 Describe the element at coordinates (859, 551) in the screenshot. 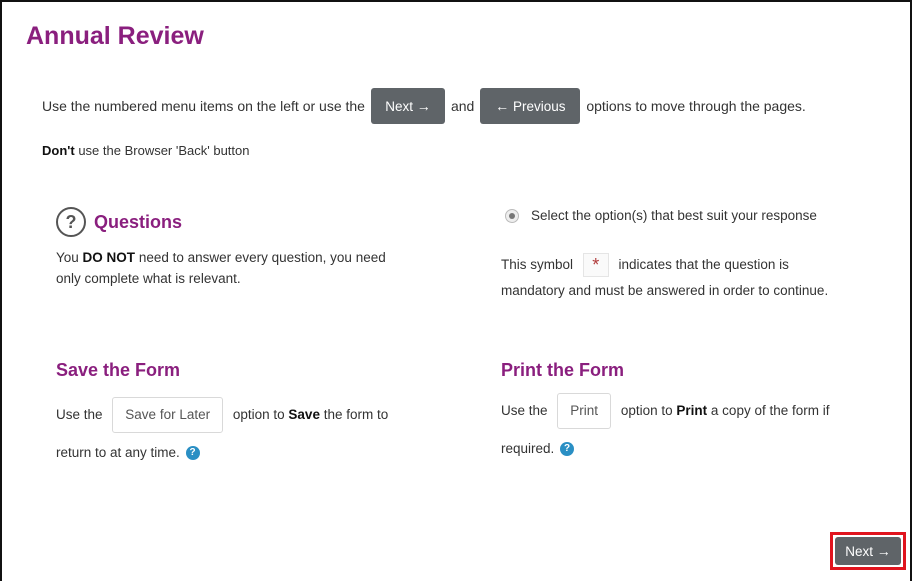

I see `next-button-label: Next` at that location.